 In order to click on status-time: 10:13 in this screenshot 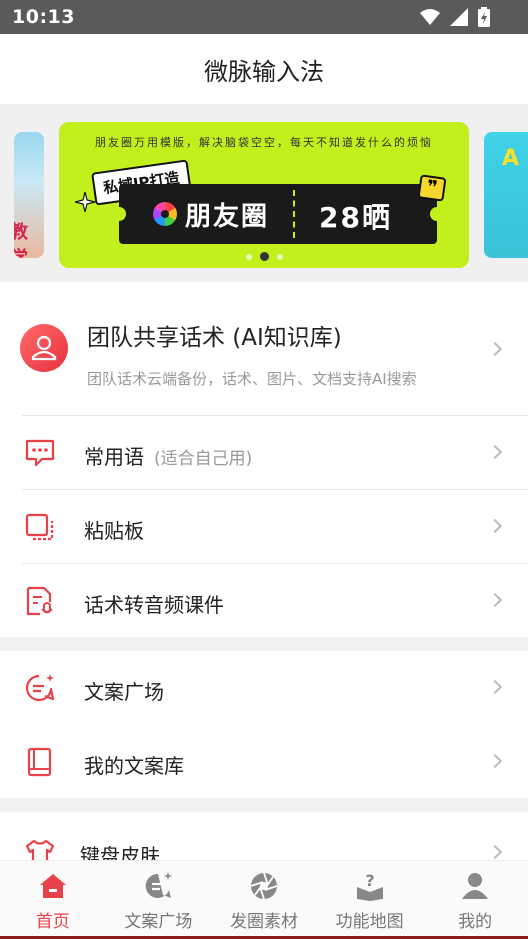, I will do `click(43, 17)`.